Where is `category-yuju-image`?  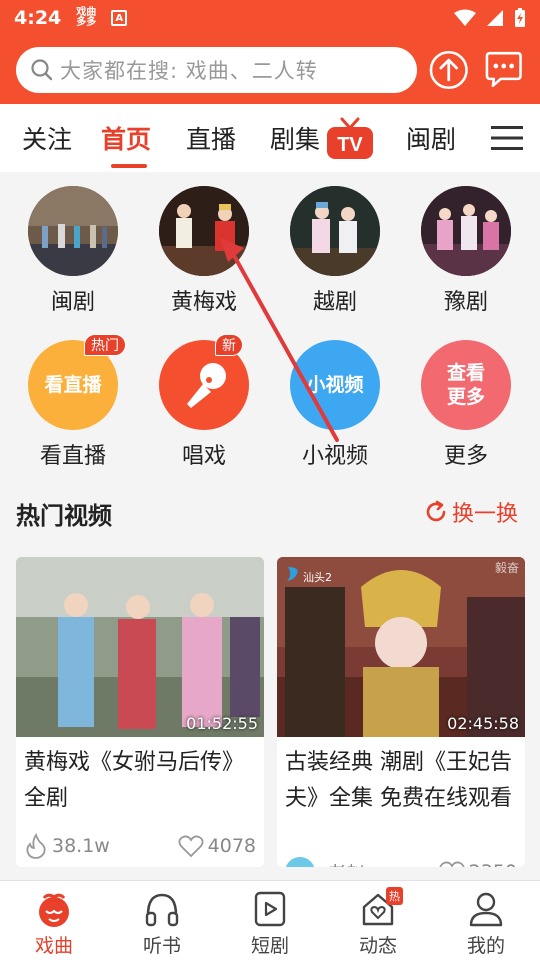 category-yuju-image is located at coordinates (466, 231).